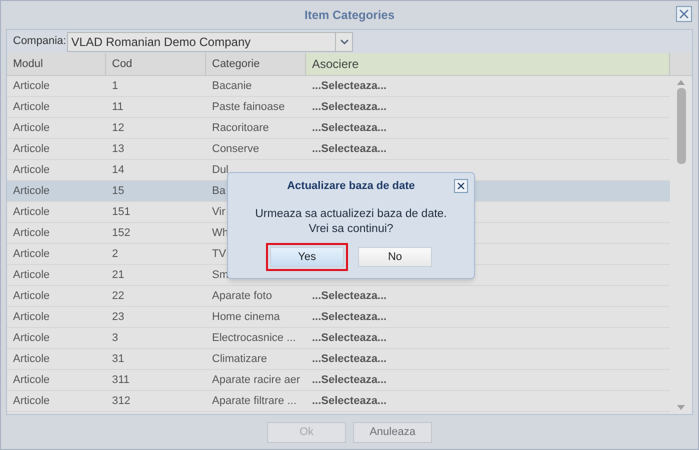  I want to click on table-cell-text: Aparate foto, so click(242, 296).